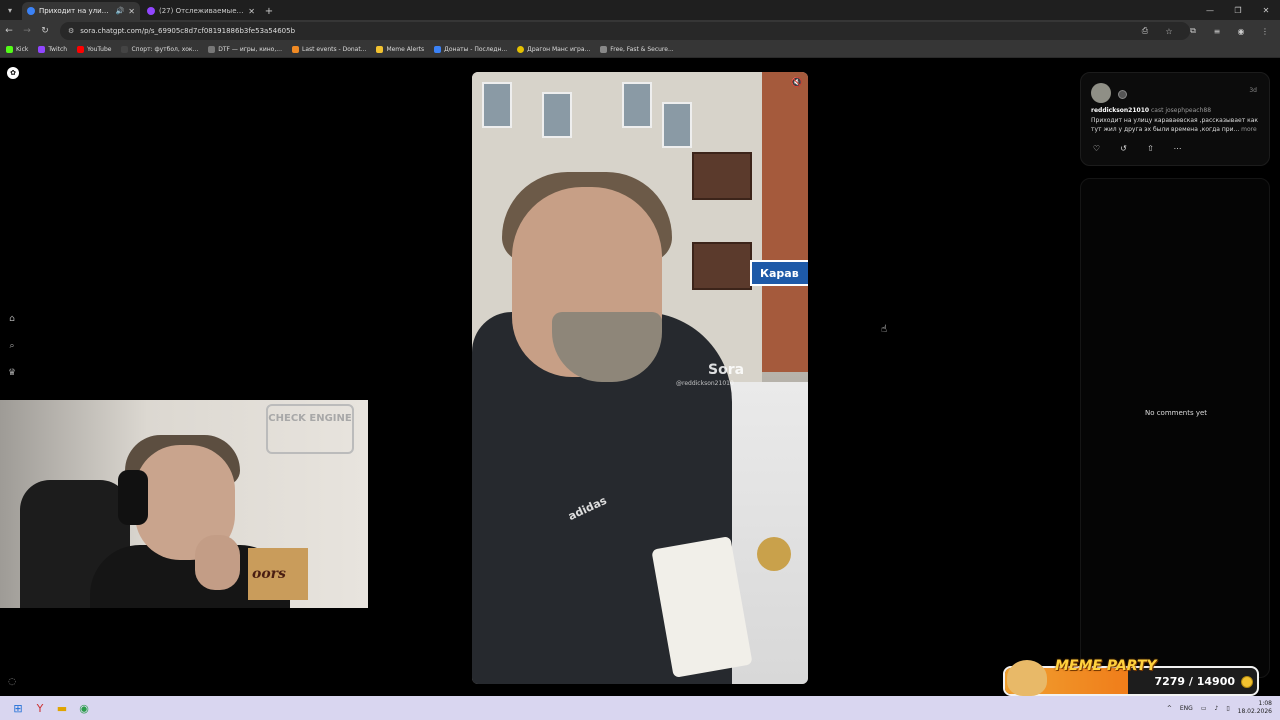  I want to click on more-options-icon: ⋯, so click(1177, 148).